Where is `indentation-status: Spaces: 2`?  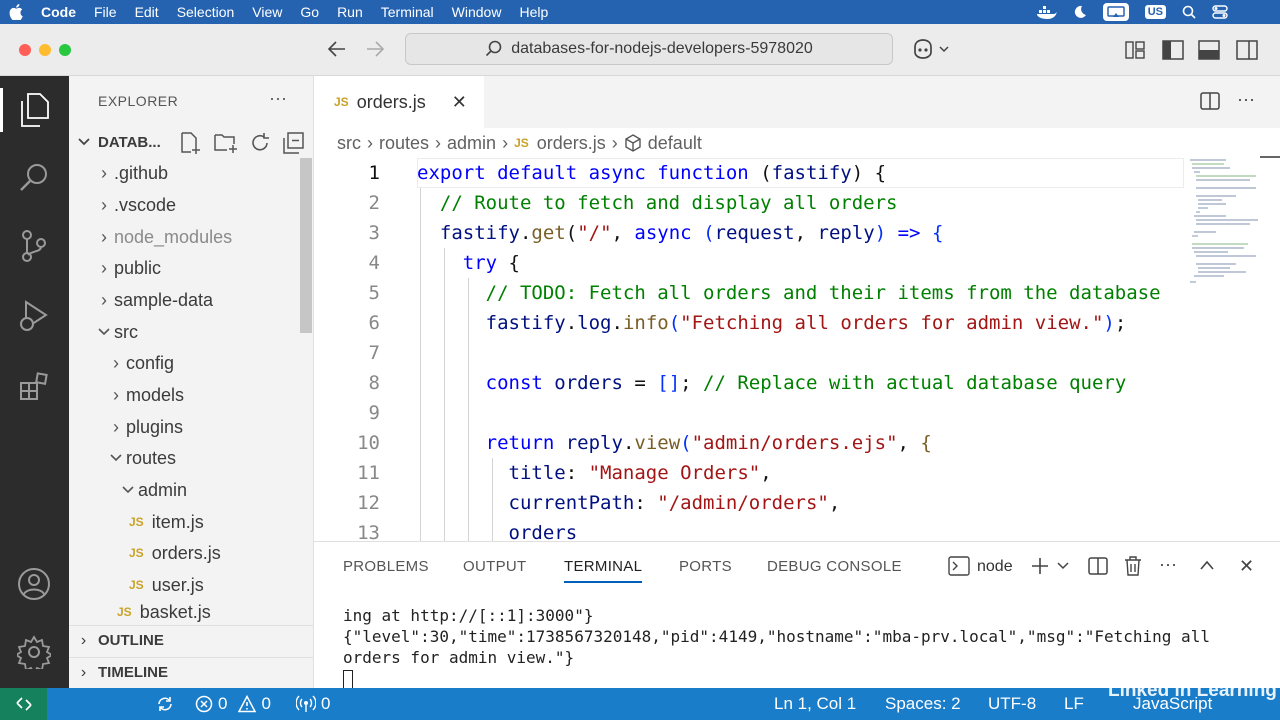 indentation-status: Spaces: 2 is located at coordinates (923, 704).